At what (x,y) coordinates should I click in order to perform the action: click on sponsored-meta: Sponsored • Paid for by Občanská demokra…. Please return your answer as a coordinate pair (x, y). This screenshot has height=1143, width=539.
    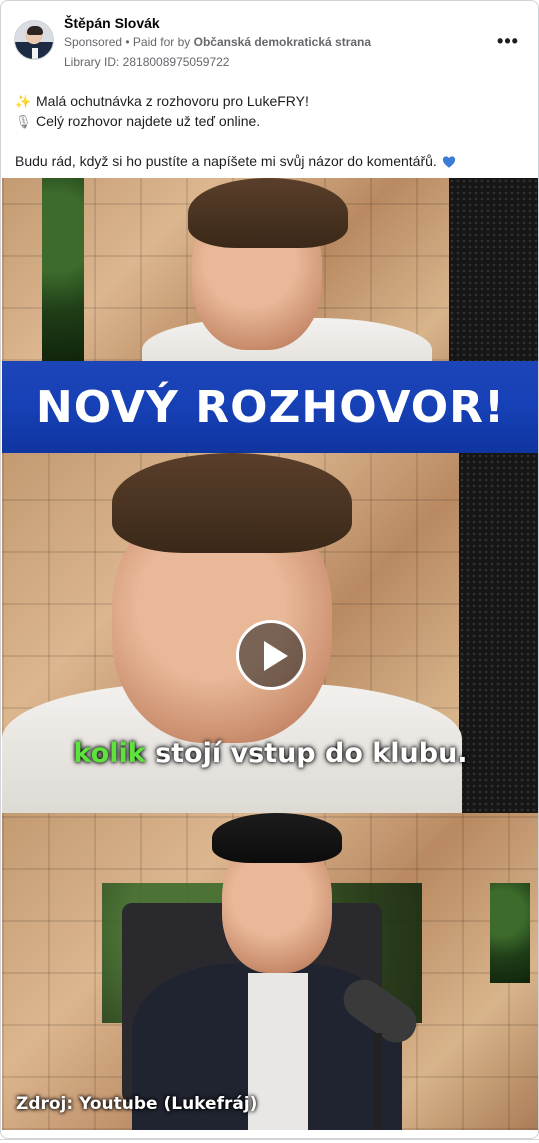
    Looking at the image, I should click on (217, 42).